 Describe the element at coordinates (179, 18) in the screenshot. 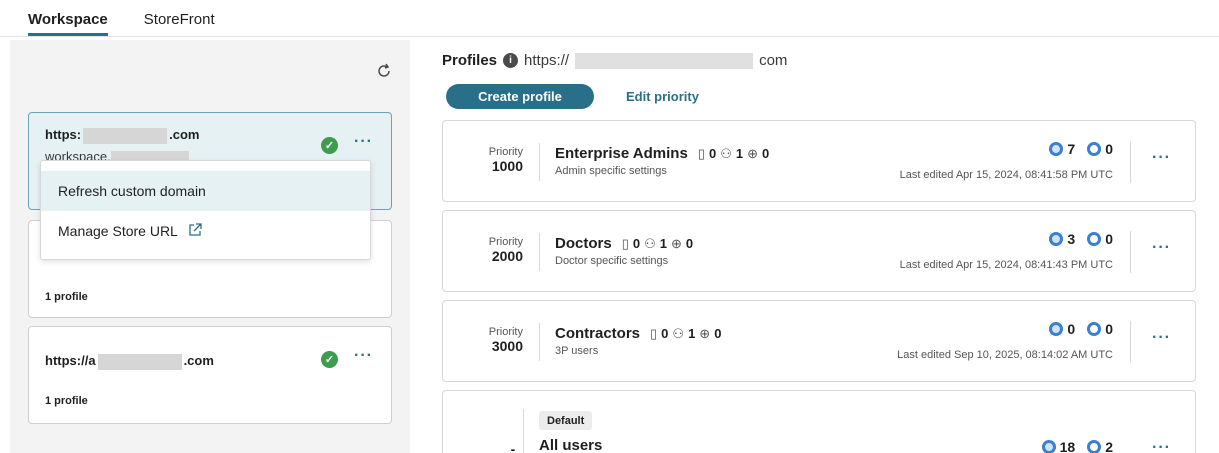

I see `tab-storefront: StoreFront` at that location.